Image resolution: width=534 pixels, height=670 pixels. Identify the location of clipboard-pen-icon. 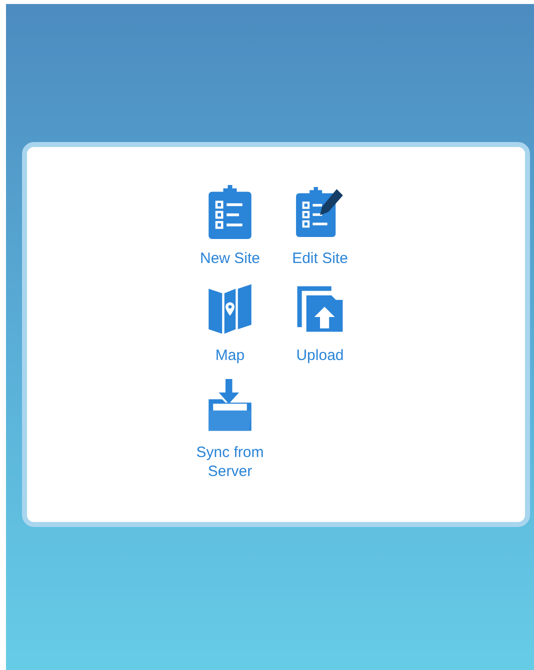
(320, 212).